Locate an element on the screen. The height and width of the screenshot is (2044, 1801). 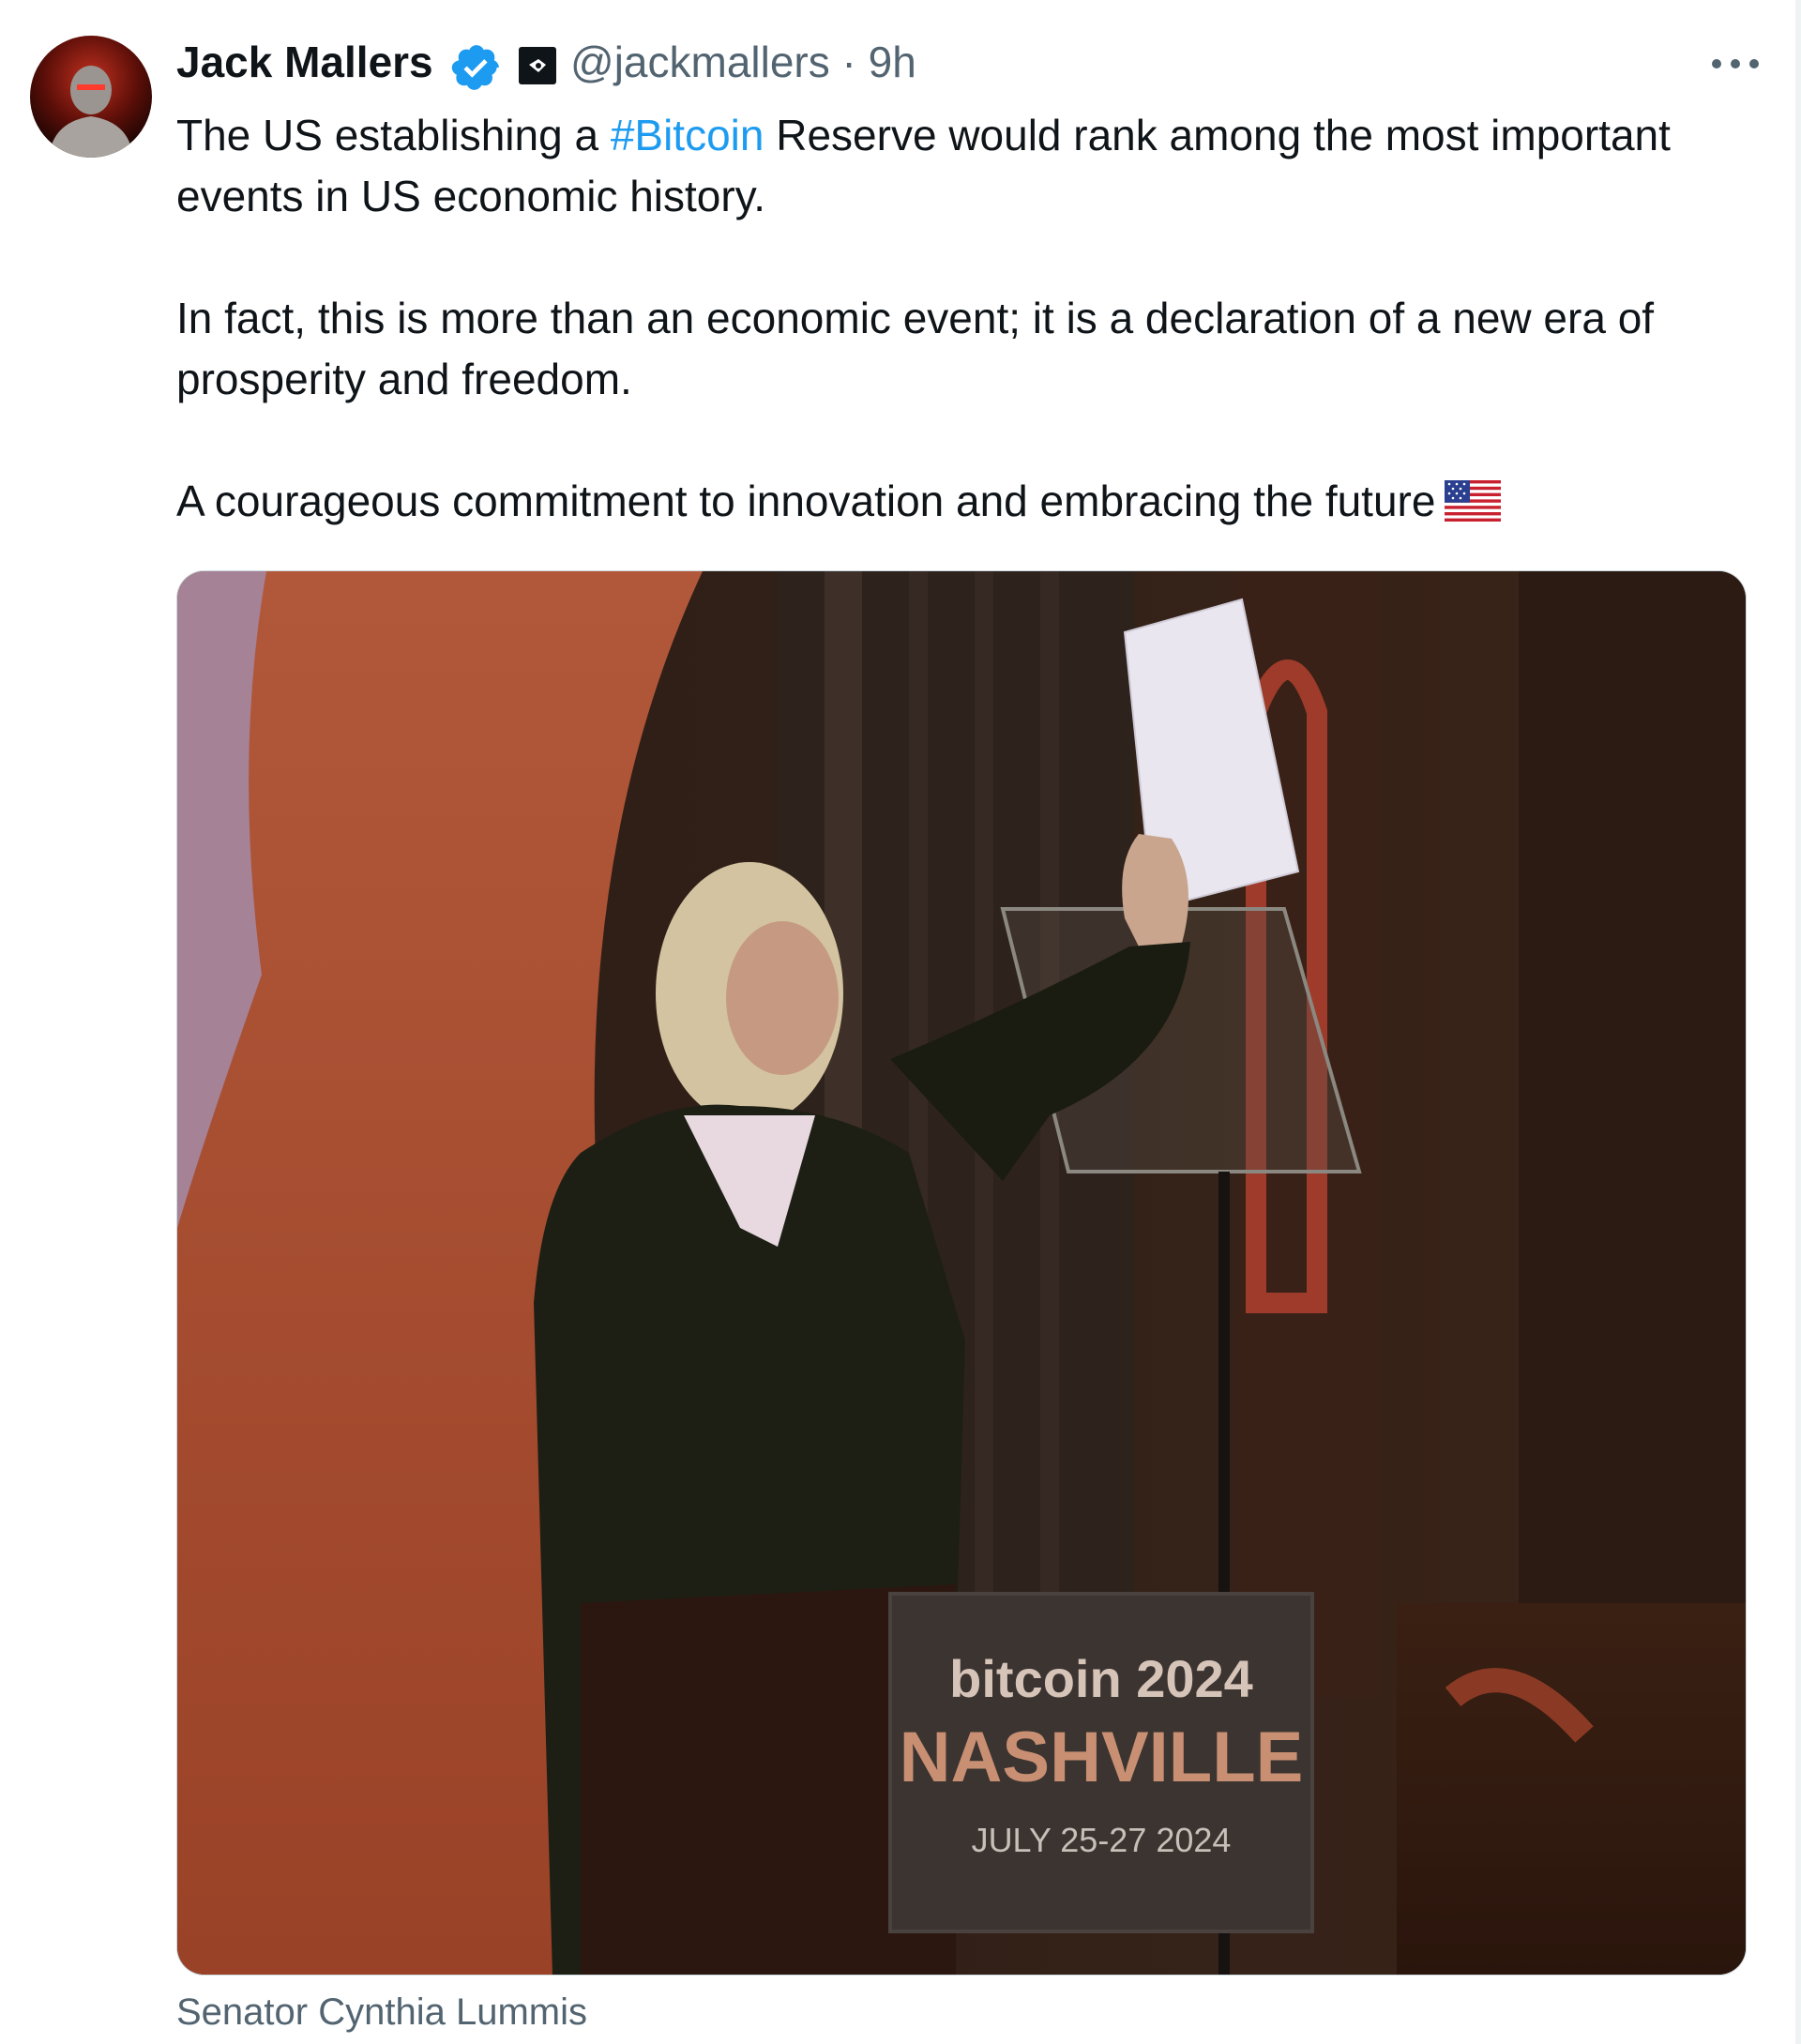
podium-dates-text: JULY 25-27 2024 is located at coordinates (1102, 1840).